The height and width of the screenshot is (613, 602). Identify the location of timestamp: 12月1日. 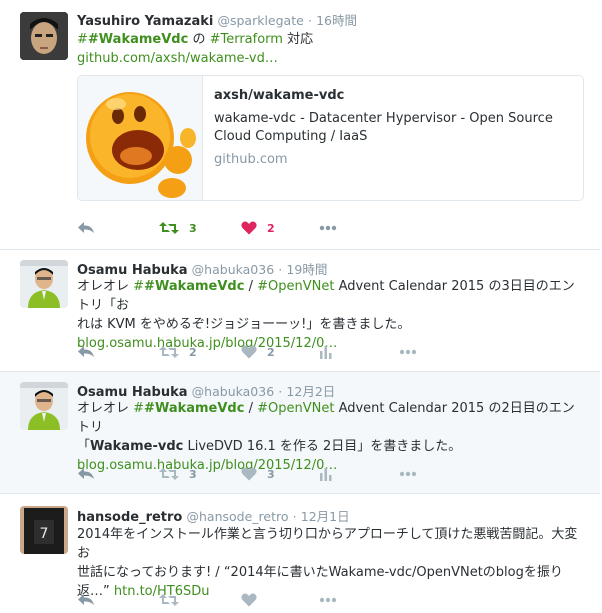
(325, 516).